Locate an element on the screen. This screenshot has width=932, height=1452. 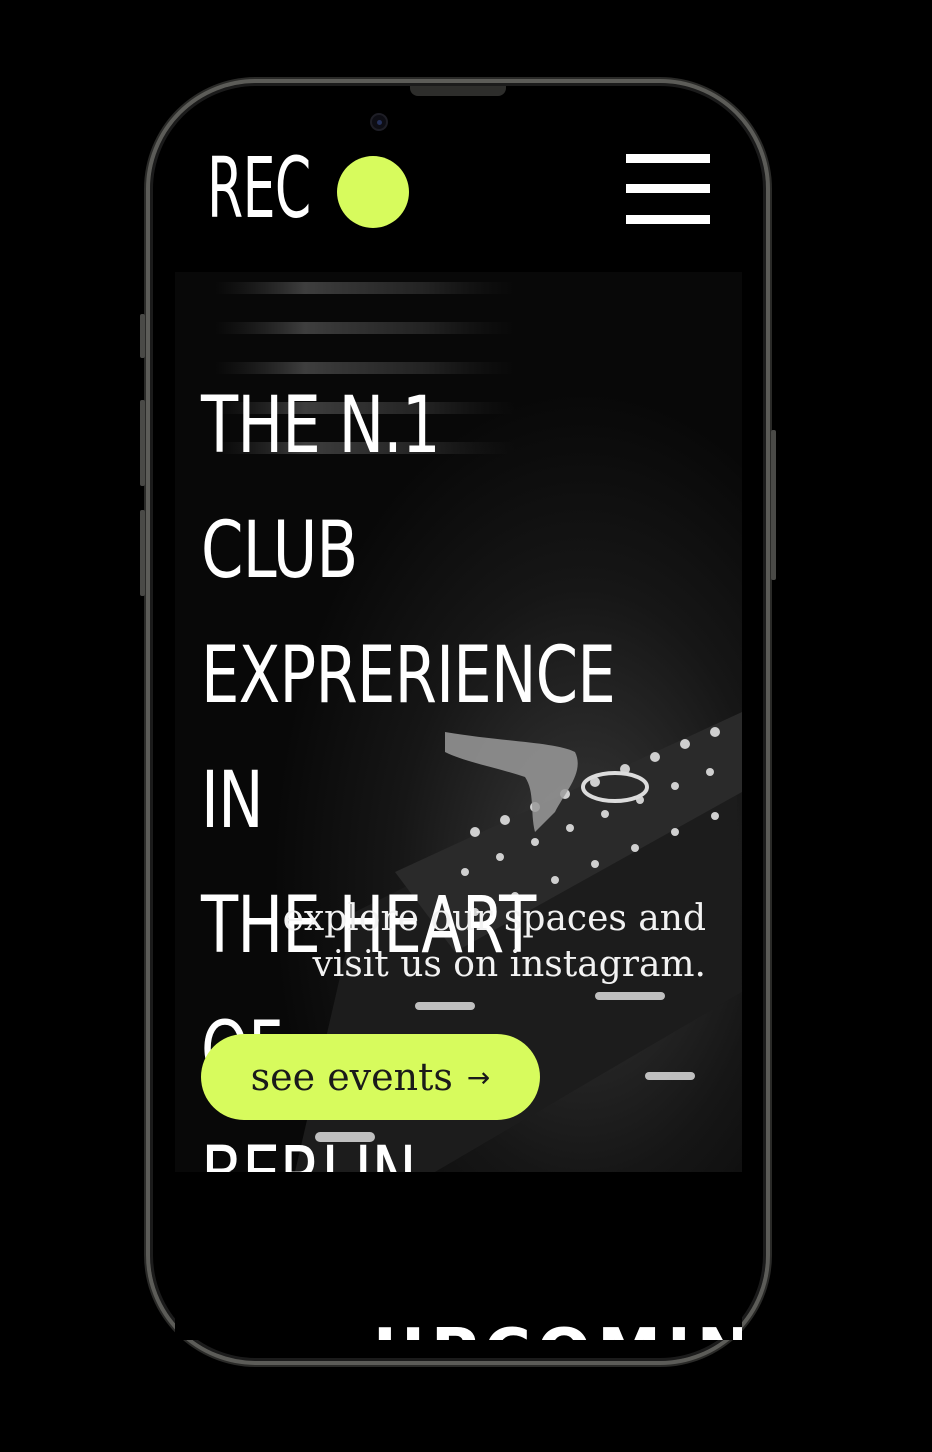
volume-down-button is located at coordinates (142, 553).